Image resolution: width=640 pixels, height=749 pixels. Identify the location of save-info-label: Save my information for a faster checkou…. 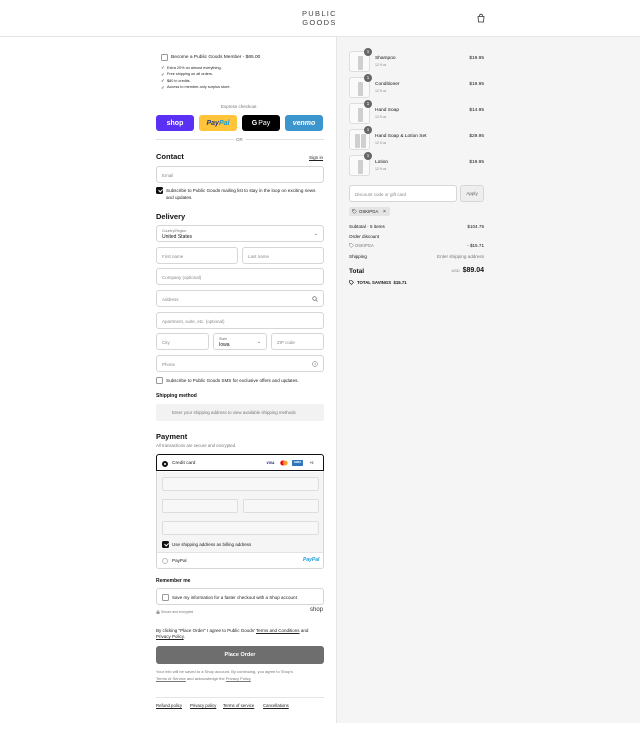
(234, 597).